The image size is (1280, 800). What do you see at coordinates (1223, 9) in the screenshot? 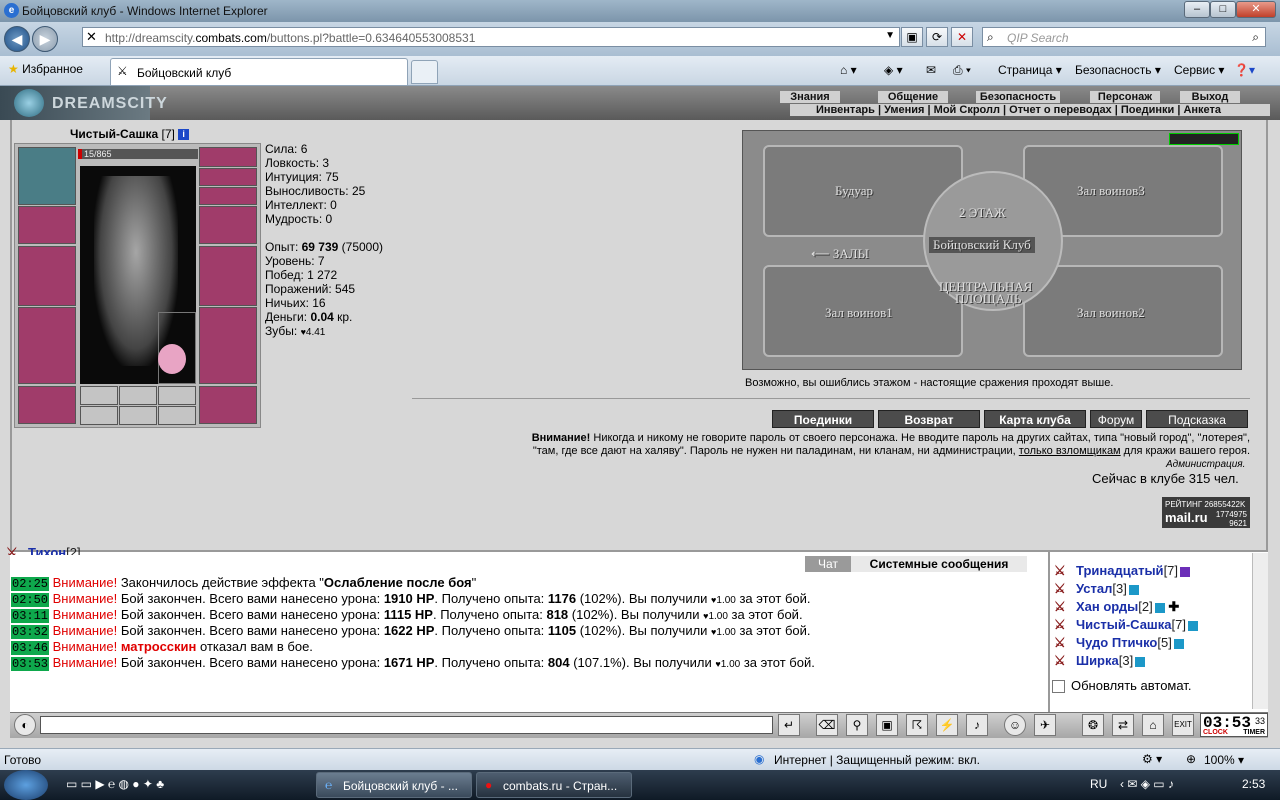
I see `maximize-button: □` at bounding box center [1223, 9].